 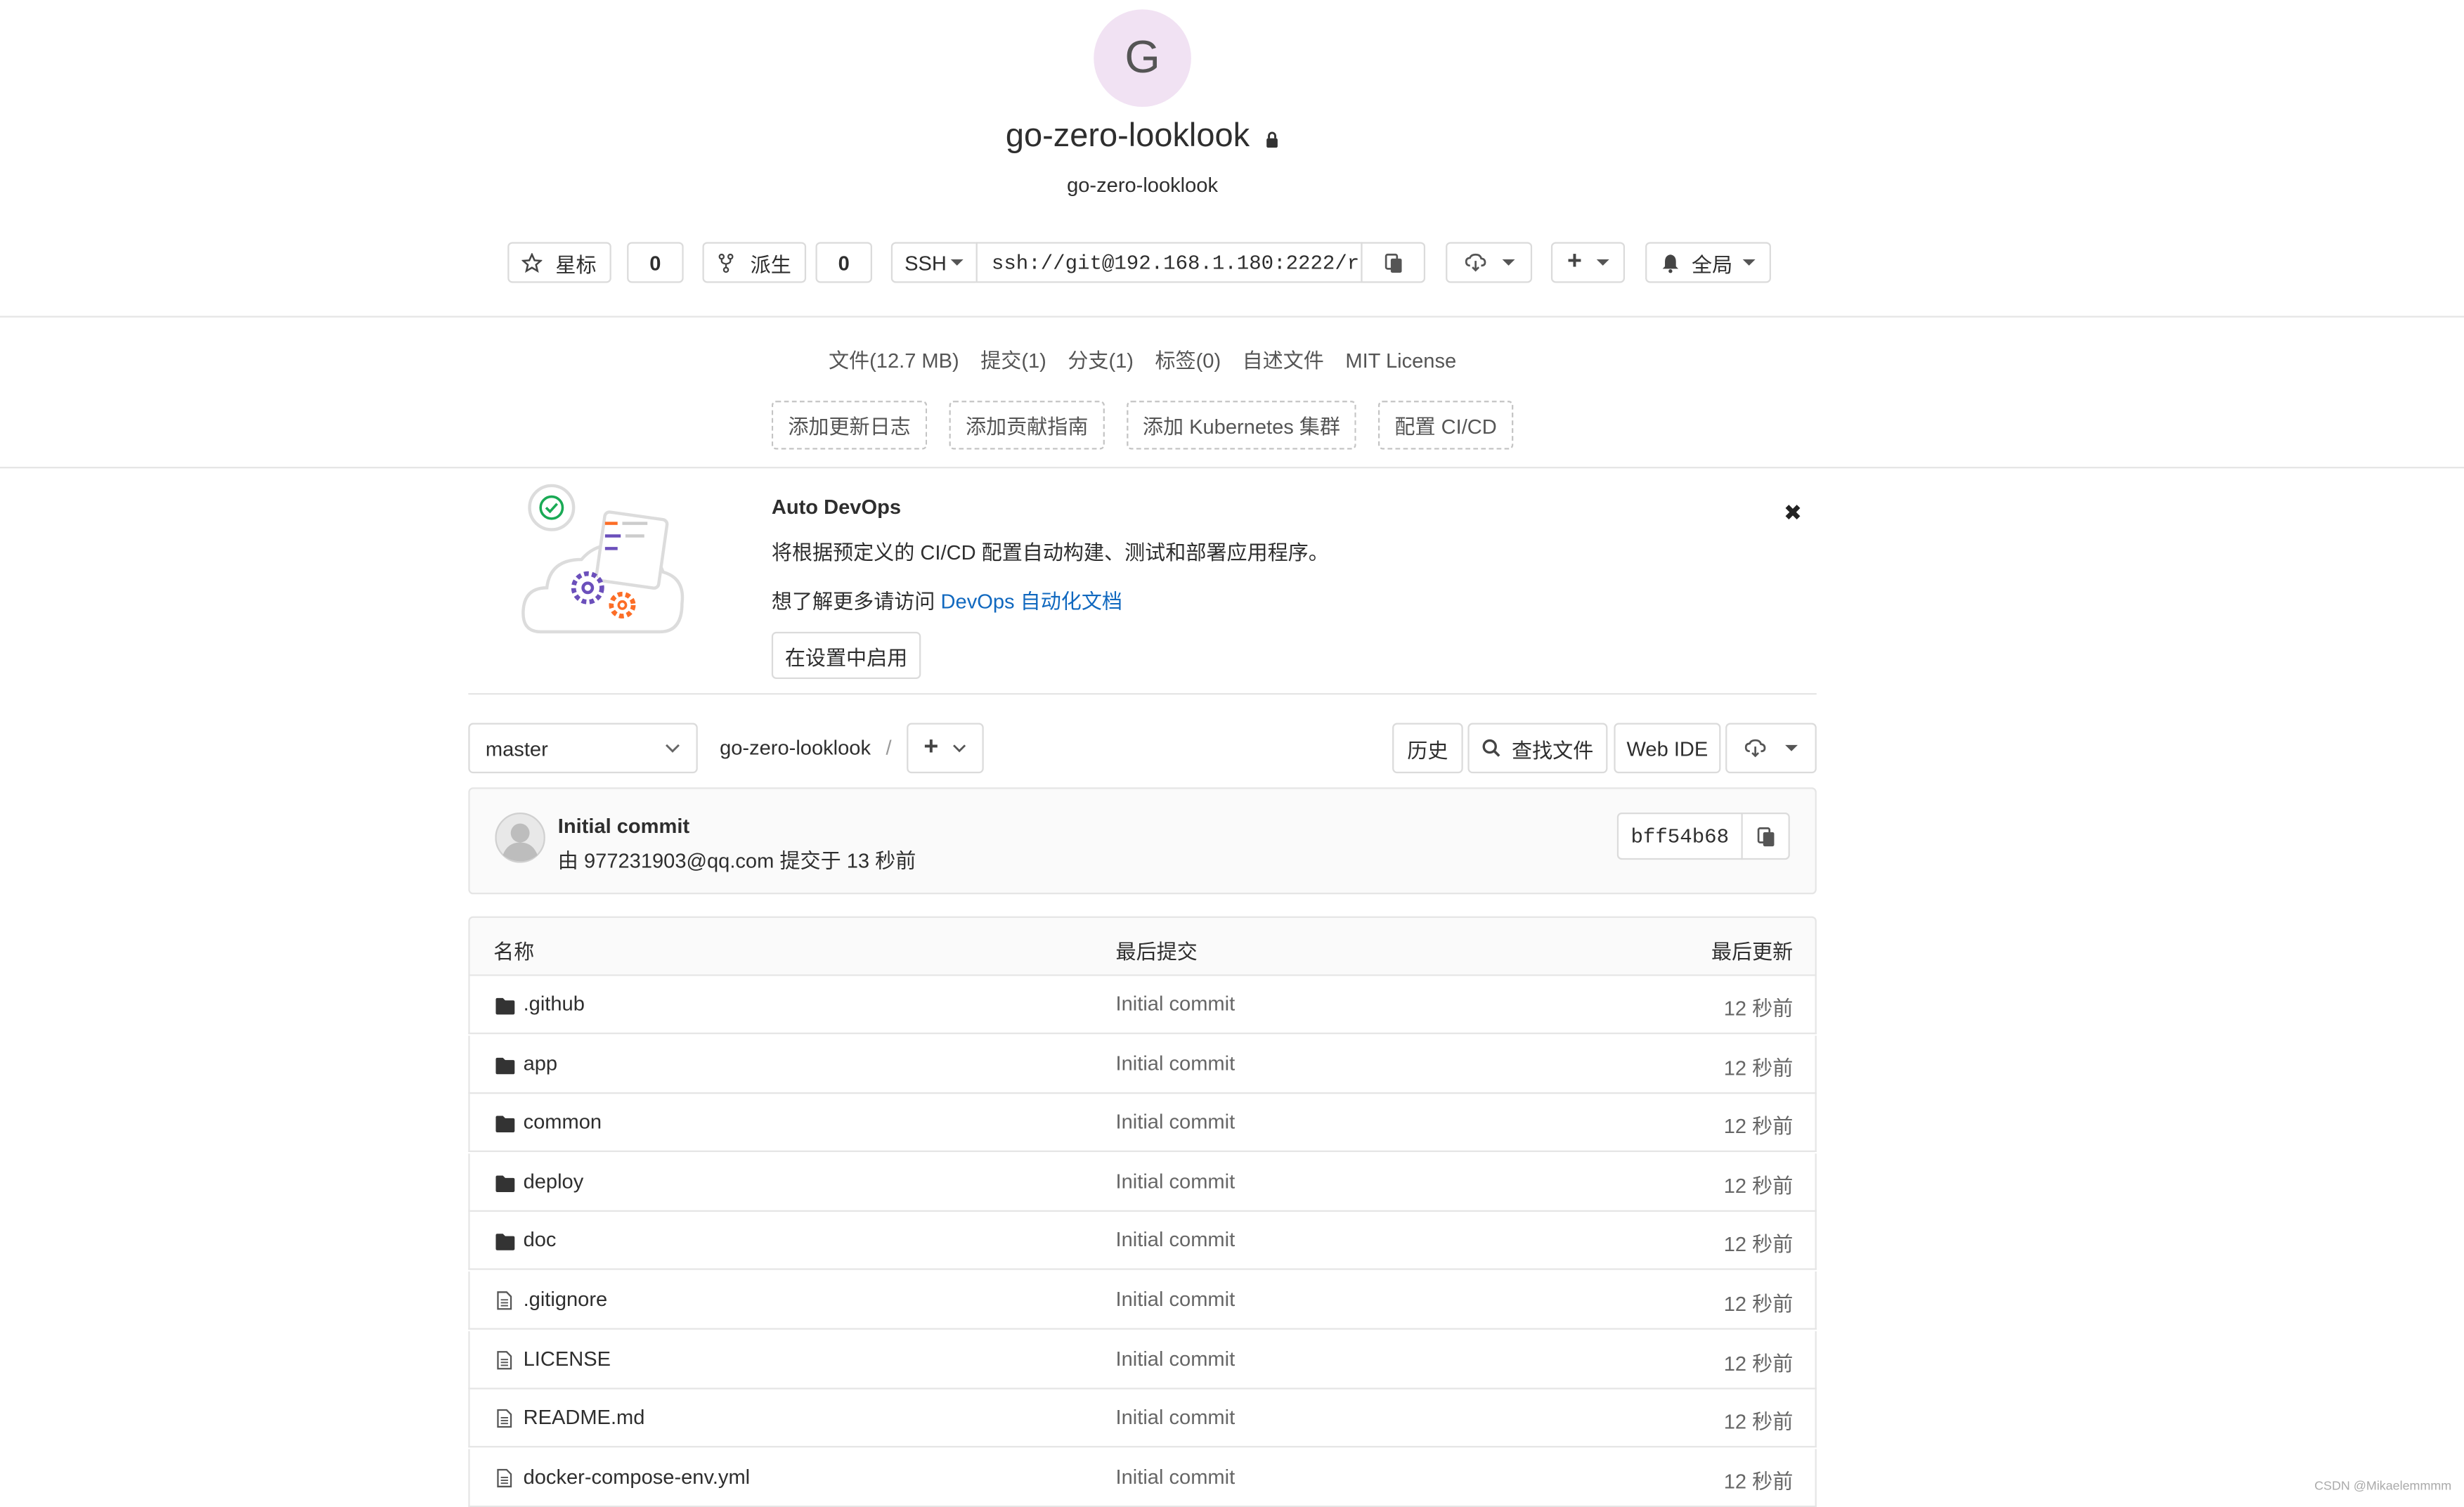 What do you see at coordinates (1394, 263) in the screenshot?
I see `copy-url-button` at bounding box center [1394, 263].